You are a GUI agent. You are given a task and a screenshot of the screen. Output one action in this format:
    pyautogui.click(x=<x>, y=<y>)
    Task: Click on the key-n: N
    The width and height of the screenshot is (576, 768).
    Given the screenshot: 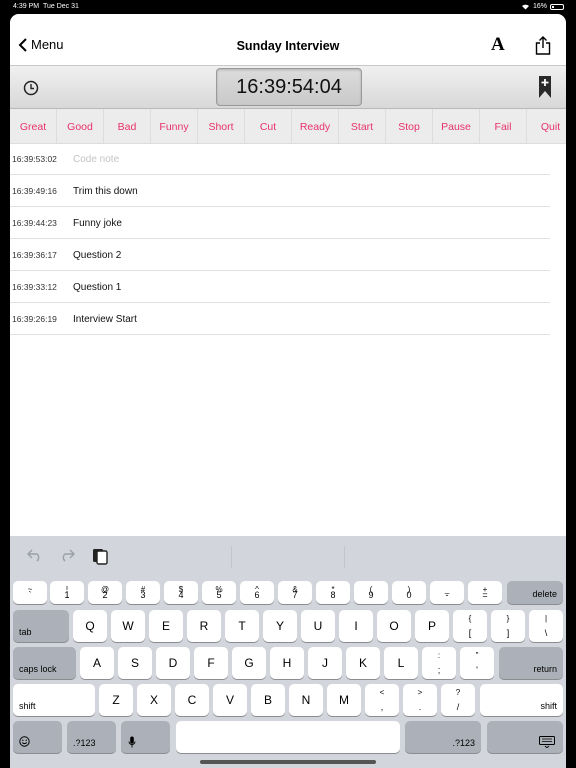 What is the action you would take?
    pyautogui.click(x=306, y=700)
    